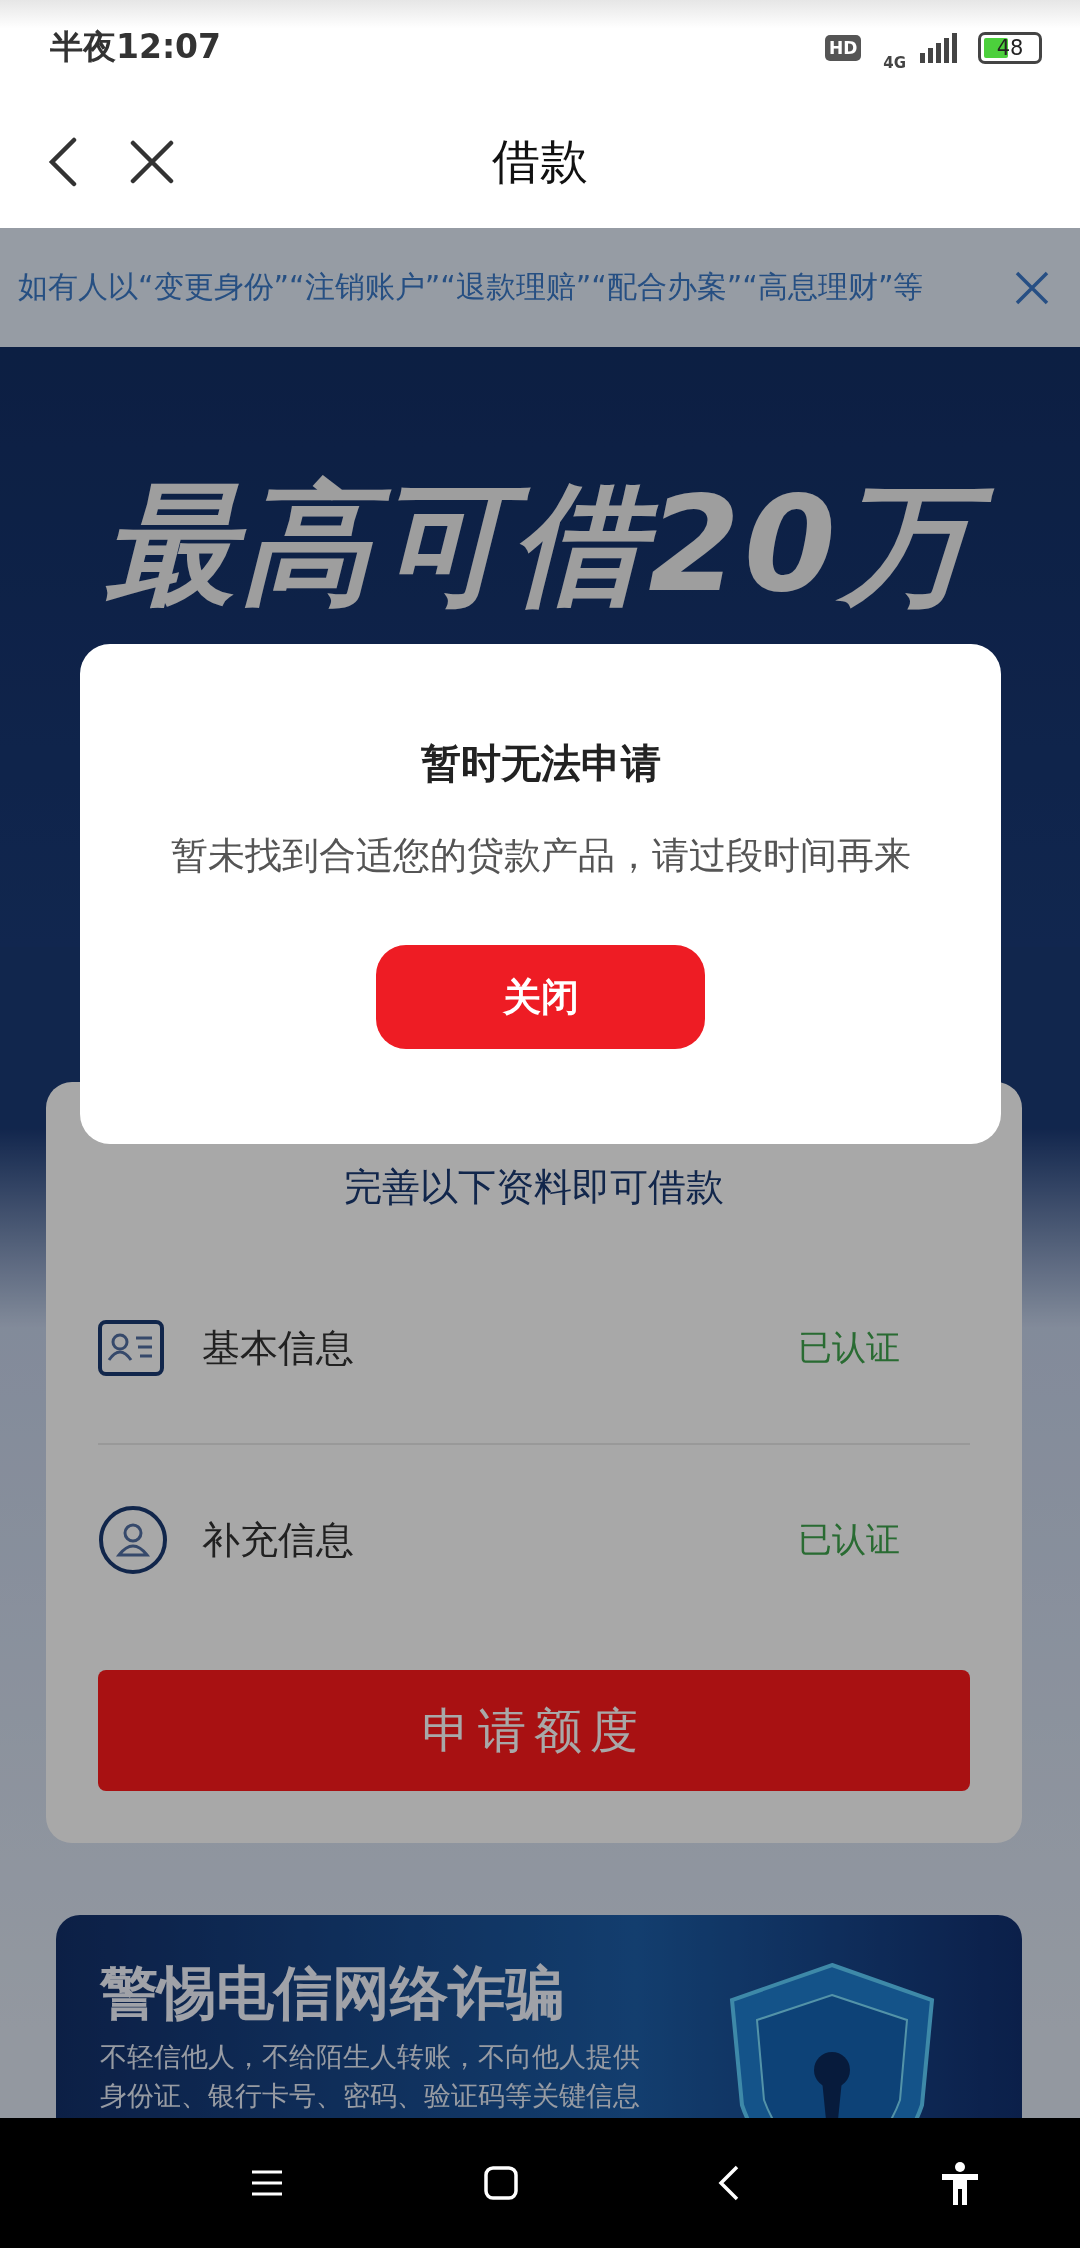 The image size is (1080, 2248). What do you see at coordinates (131, 1348) in the screenshot?
I see `id-card-icon` at bounding box center [131, 1348].